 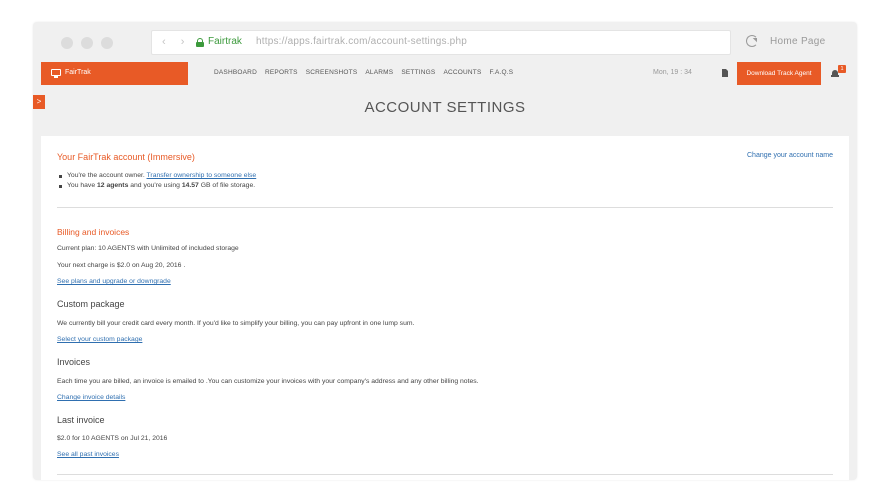 I want to click on clock: Mon, 19 : 34, so click(x=672, y=72).